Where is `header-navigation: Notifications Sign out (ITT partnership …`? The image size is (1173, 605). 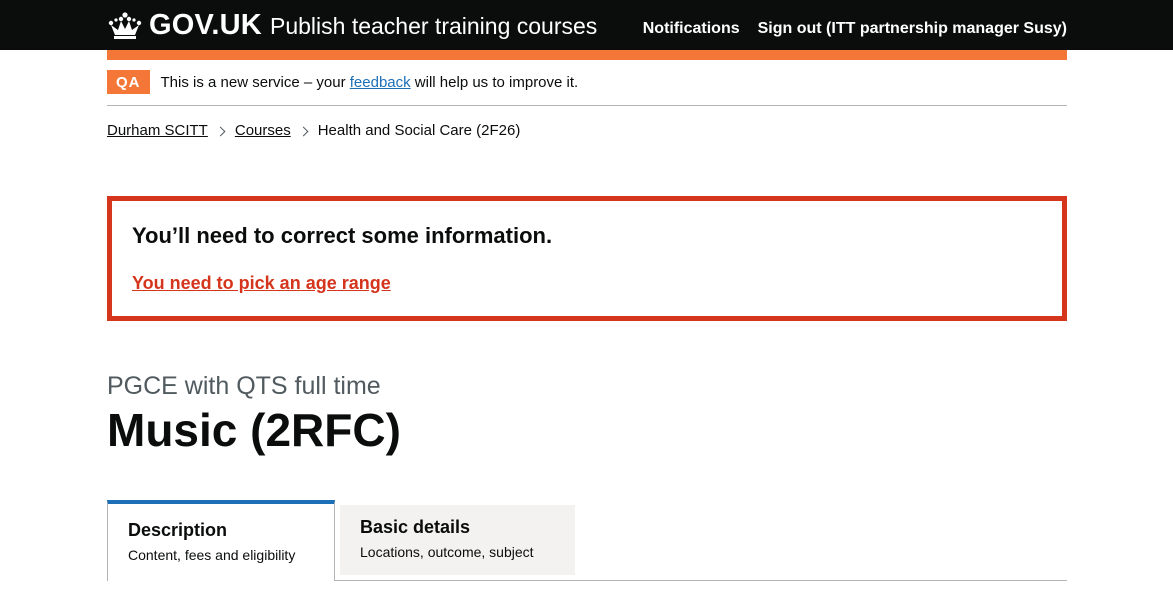 header-navigation: Notifications Sign out (ITT partnership … is located at coordinates (855, 29).